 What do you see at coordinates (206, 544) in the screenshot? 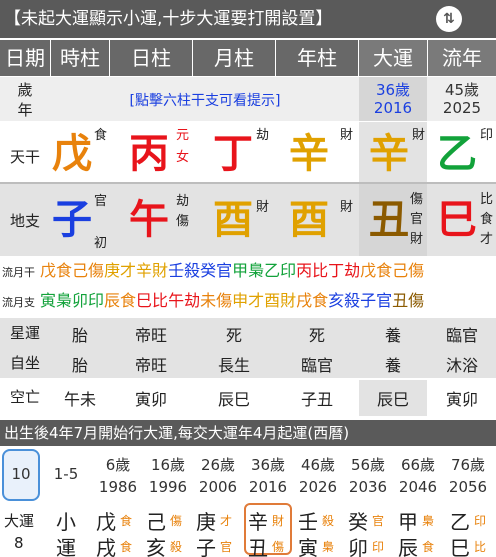
I see `dayun-3-zhi: 子` at bounding box center [206, 544].